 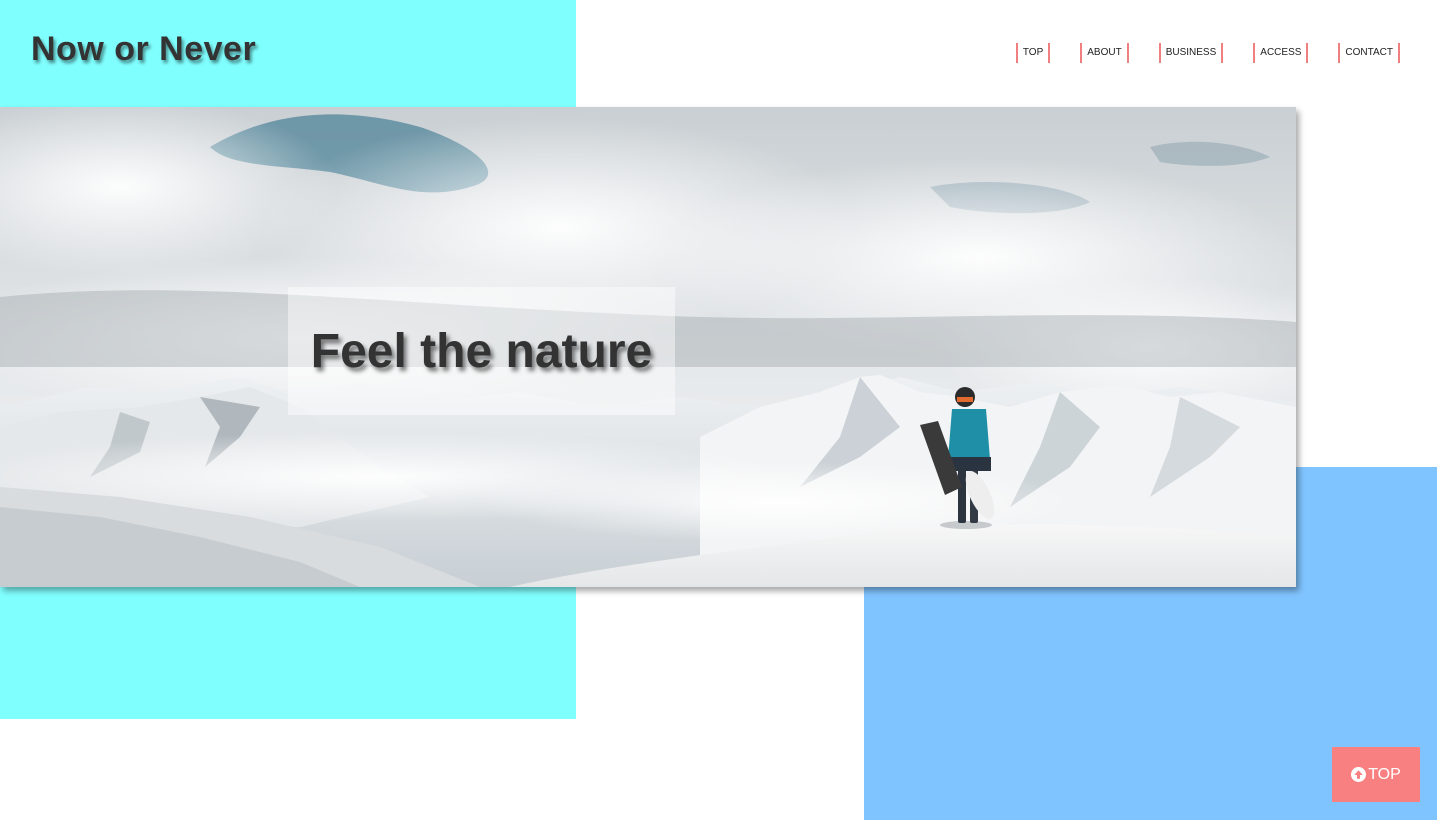 I want to click on arrow-circle-up-icon, so click(x=1359, y=774).